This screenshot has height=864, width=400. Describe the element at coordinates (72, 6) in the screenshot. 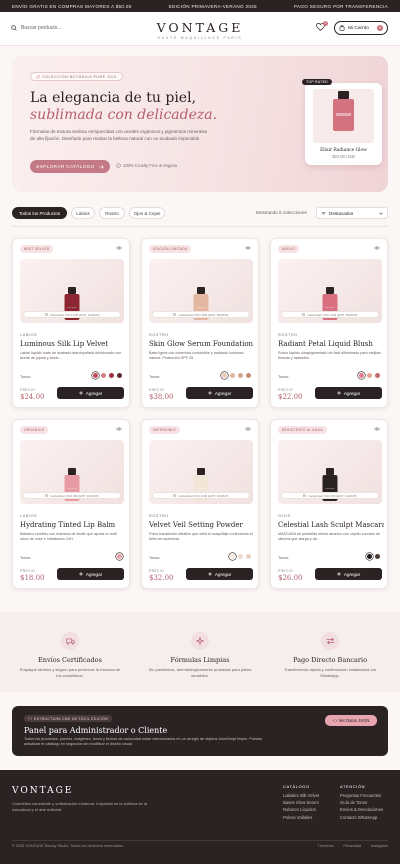

I see `promo-shipping: ENVÍO GRATIS EN COMPRAS MAYORES A $50.00` at that location.